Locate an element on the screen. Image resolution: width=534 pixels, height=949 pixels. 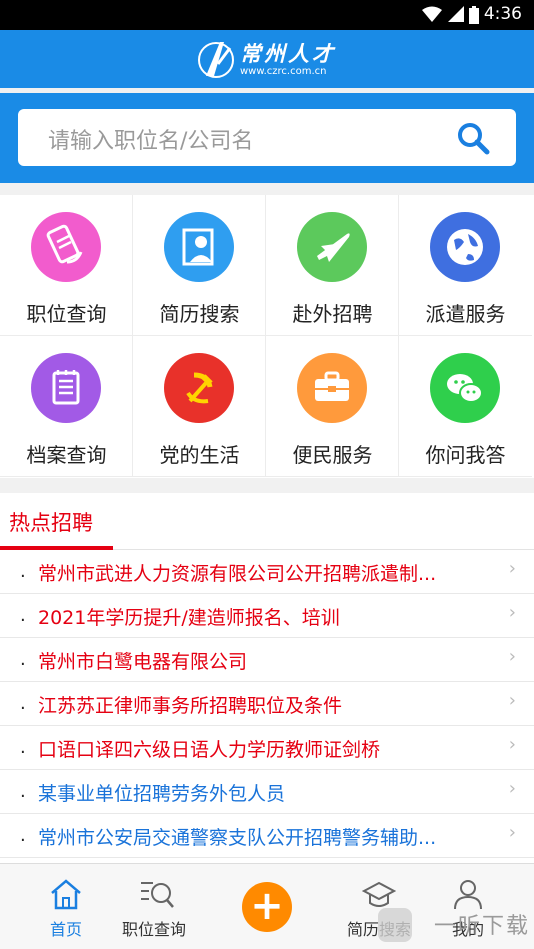
tab-home: 首页 is located at coordinates (66, 906).